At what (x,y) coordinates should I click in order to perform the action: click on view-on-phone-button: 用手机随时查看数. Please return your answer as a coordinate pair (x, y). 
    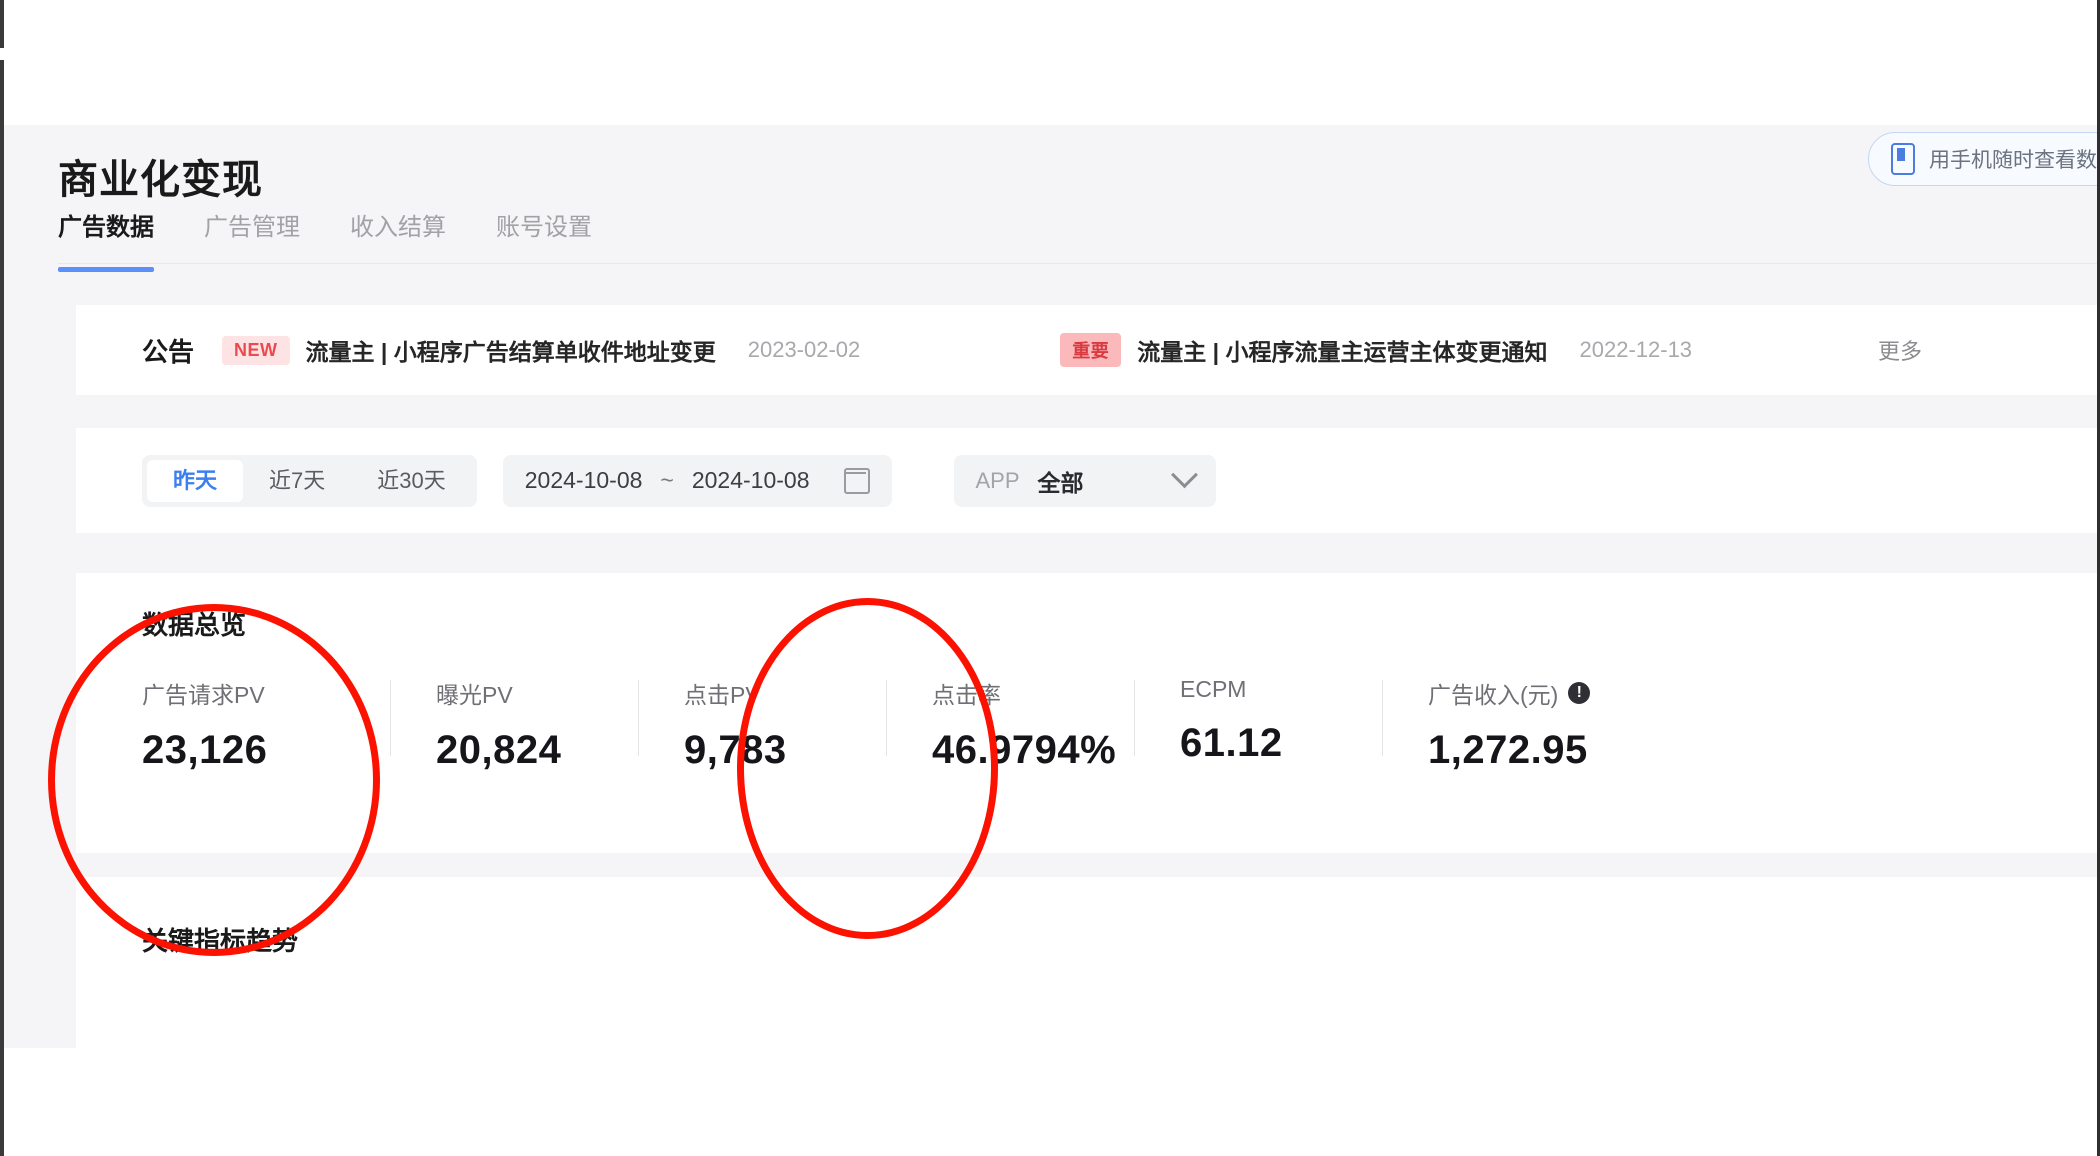
    Looking at the image, I should click on (1982, 159).